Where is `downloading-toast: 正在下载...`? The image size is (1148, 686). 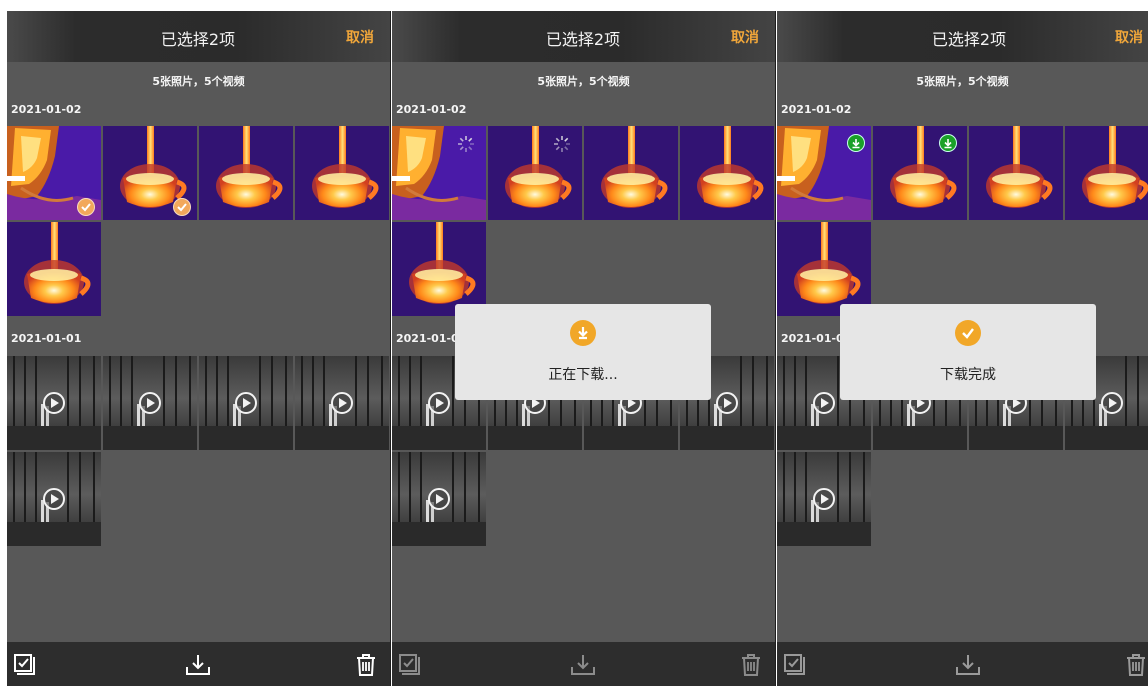 downloading-toast: 正在下载... is located at coordinates (583, 352).